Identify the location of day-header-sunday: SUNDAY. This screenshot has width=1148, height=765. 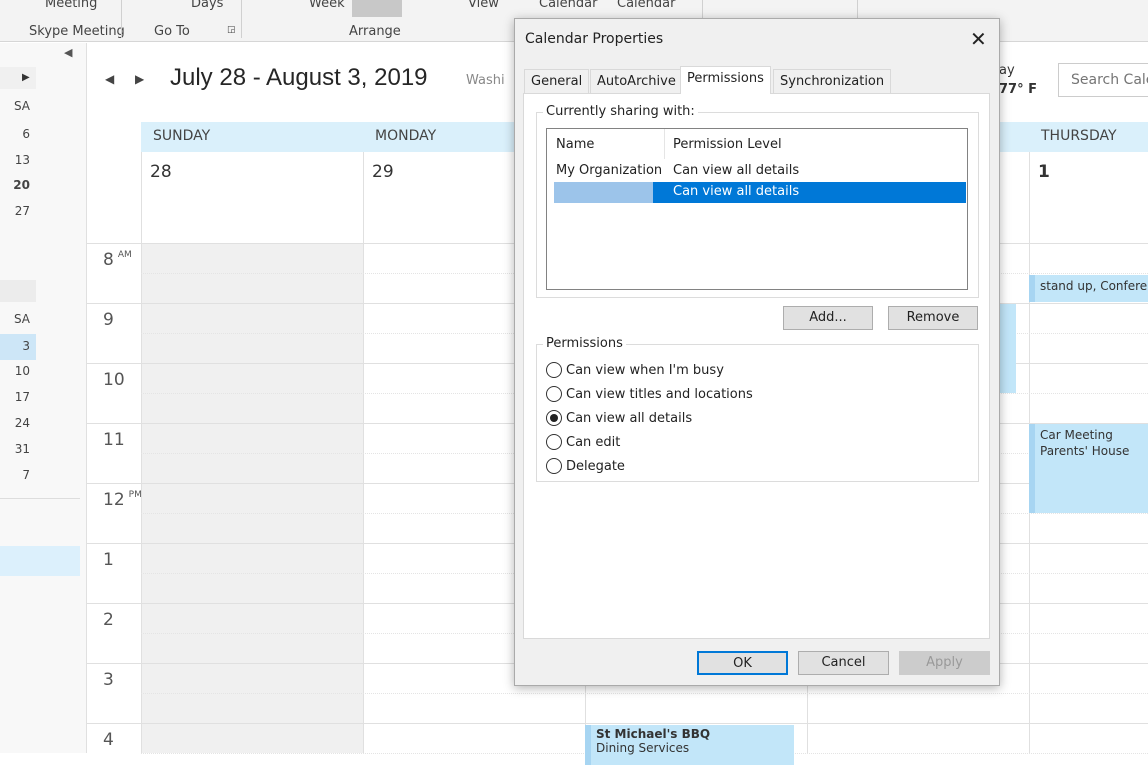
(252, 137).